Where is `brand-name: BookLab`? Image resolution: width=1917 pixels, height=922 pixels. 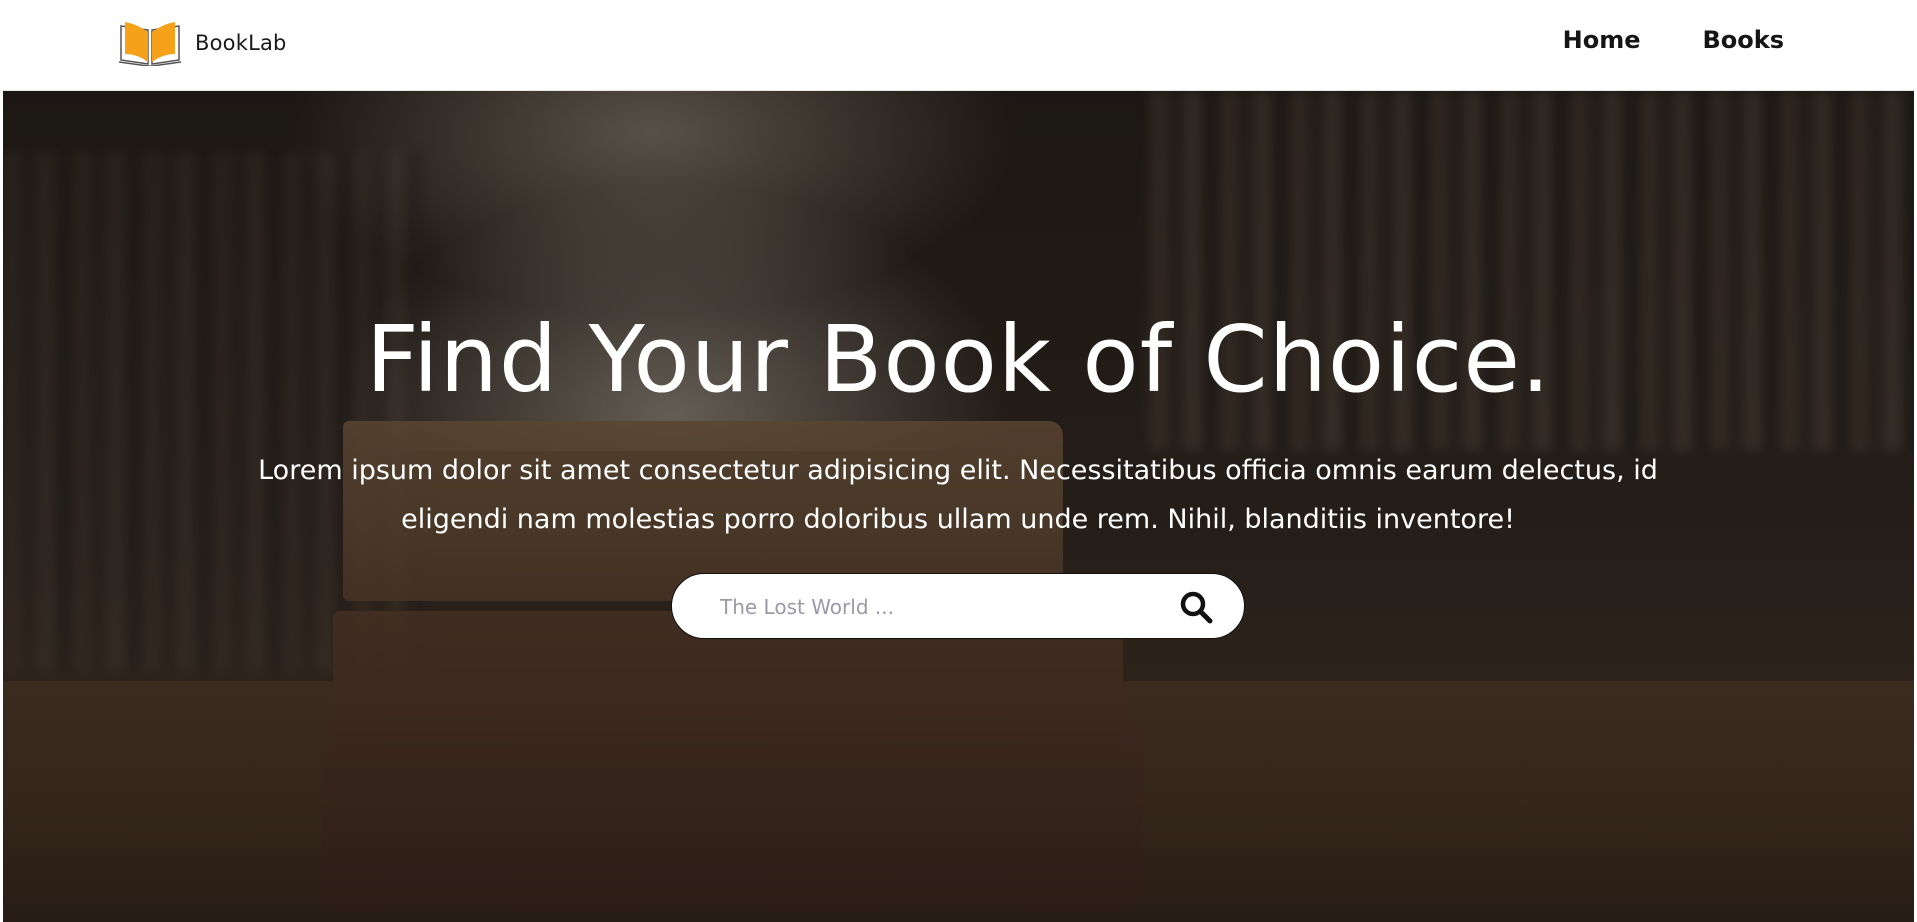
brand-name: BookLab is located at coordinates (241, 43).